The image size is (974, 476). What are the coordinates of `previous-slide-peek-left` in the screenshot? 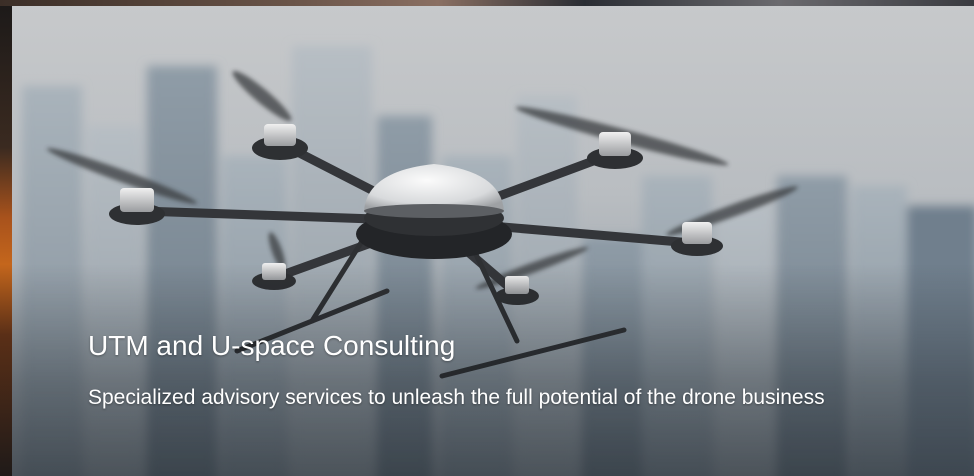 It's located at (6, 241).